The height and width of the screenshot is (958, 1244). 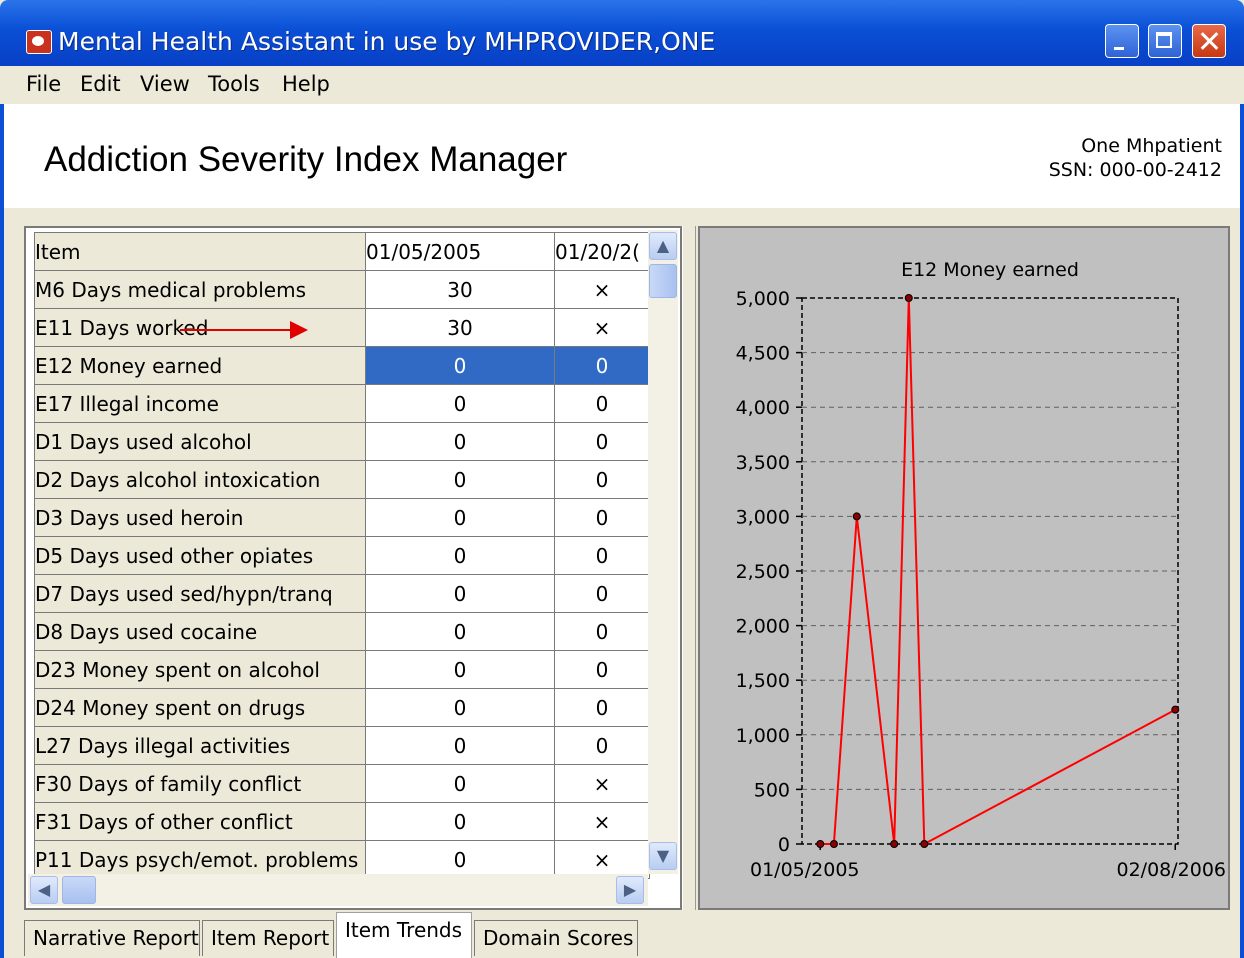 What do you see at coordinates (689, 568) in the screenshot?
I see `pane-splitter` at bounding box center [689, 568].